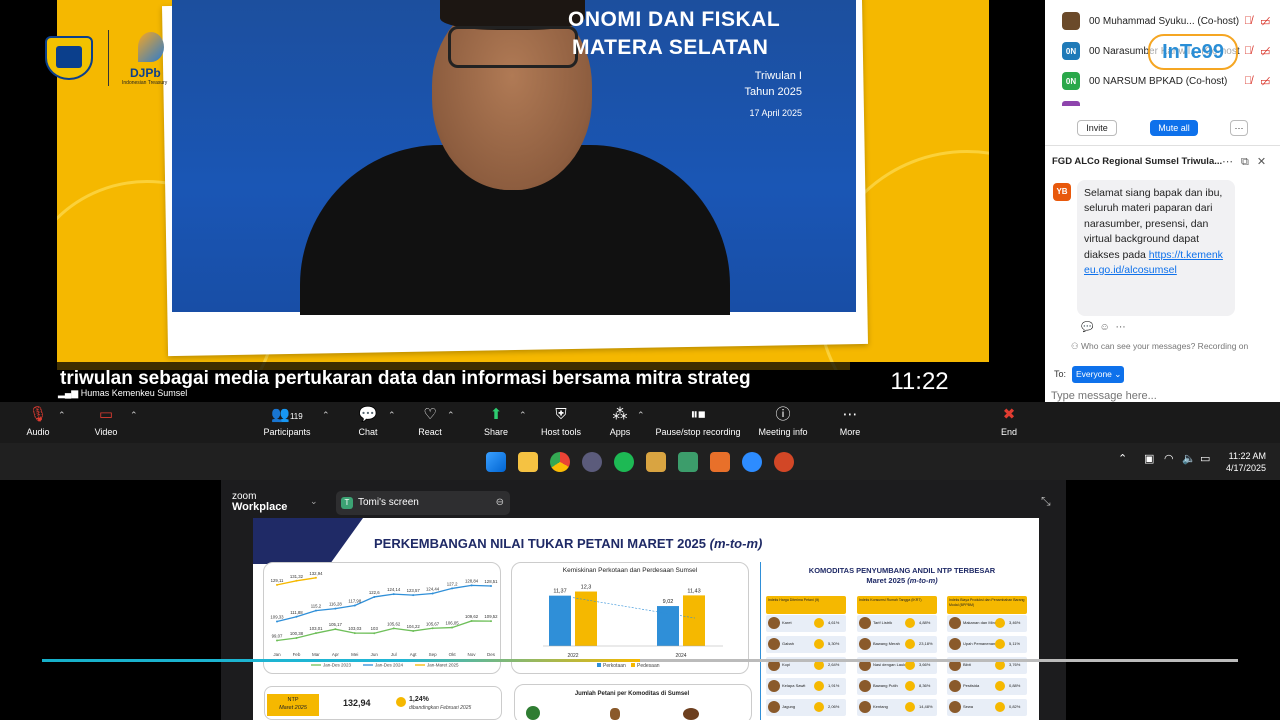 This screenshot has width=1280, height=720. What do you see at coordinates (1189, 458) in the screenshot?
I see `volume-icon: 🔈` at bounding box center [1189, 458].